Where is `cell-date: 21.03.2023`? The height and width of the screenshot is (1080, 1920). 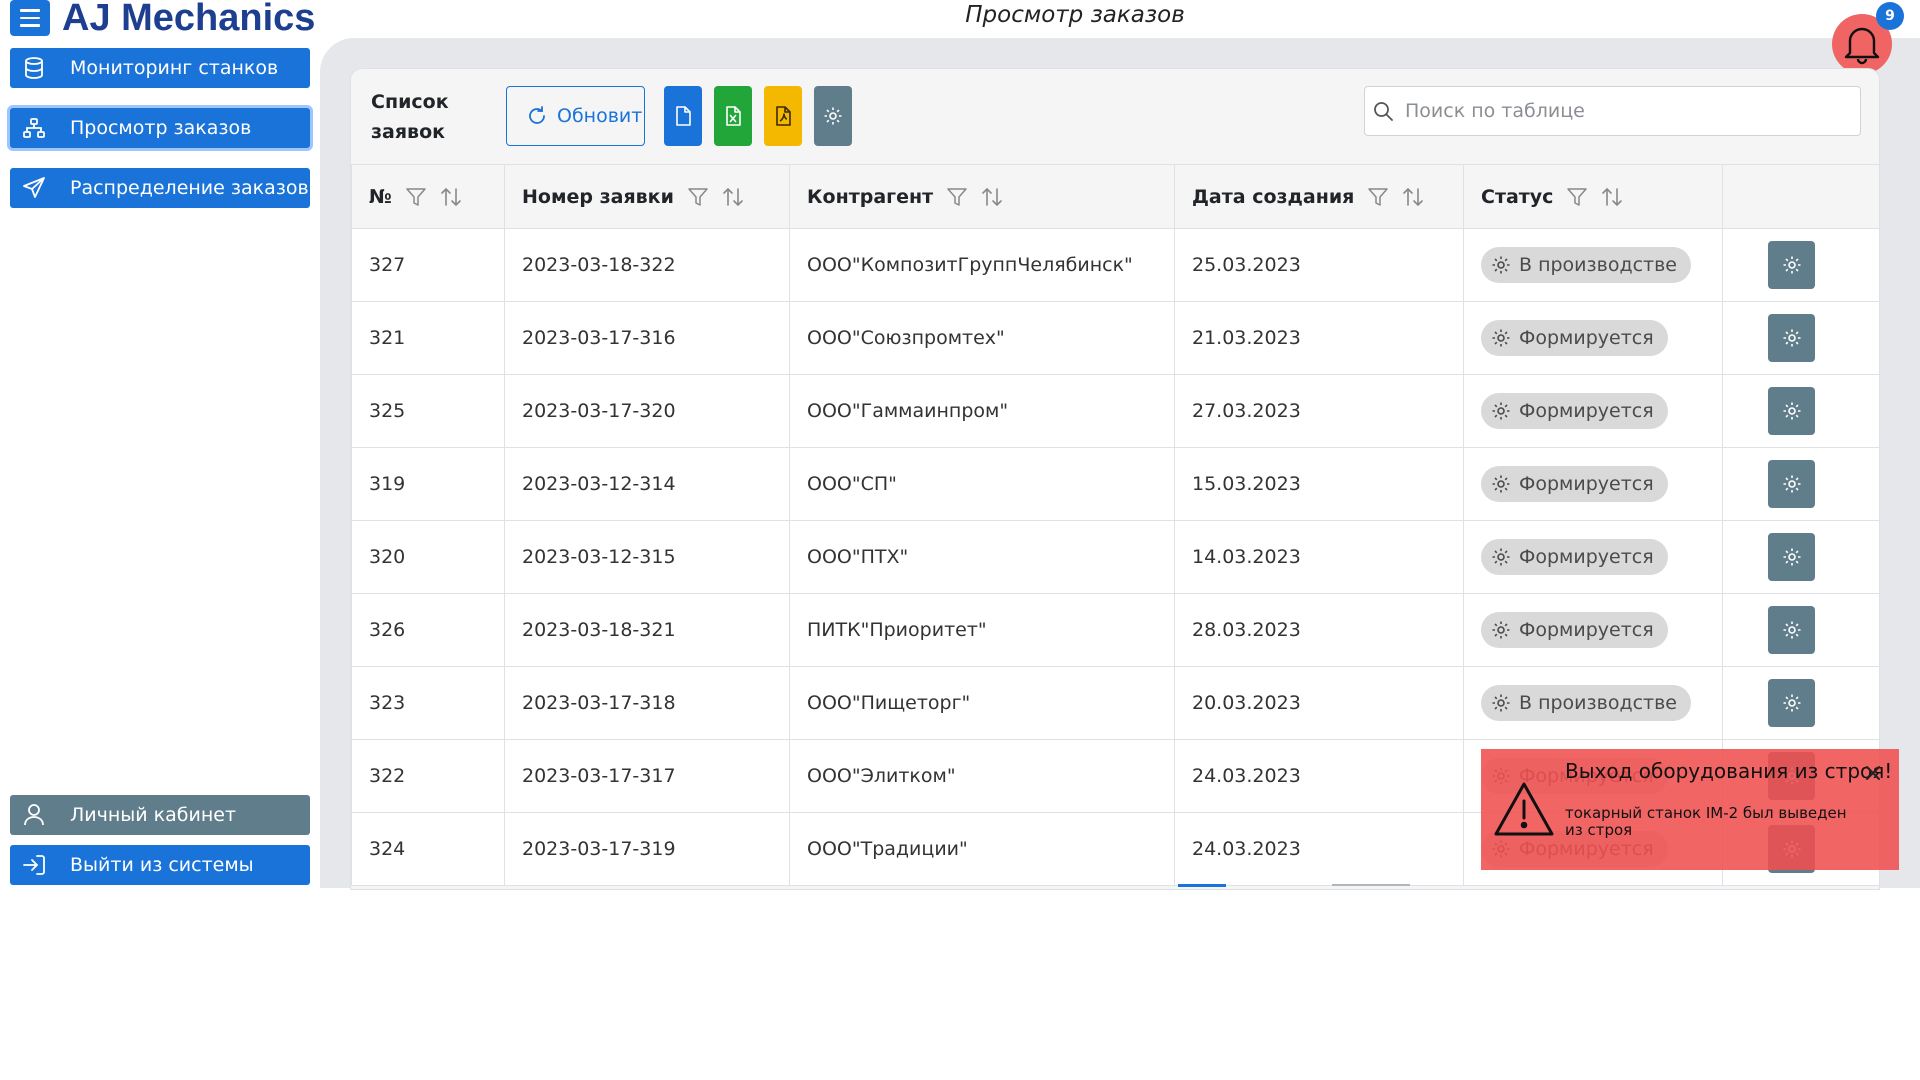 cell-date: 21.03.2023 is located at coordinates (1319, 338).